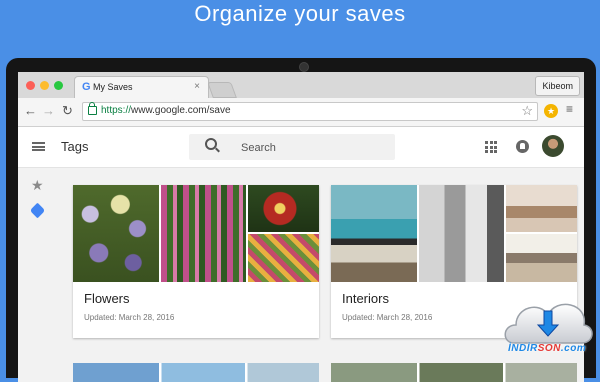 The height and width of the screenshot is (382, 600). Describe the element at coordinates (547, 348) in the screenshot. I see `watermark-text: İNDİRSON.com` at that location.